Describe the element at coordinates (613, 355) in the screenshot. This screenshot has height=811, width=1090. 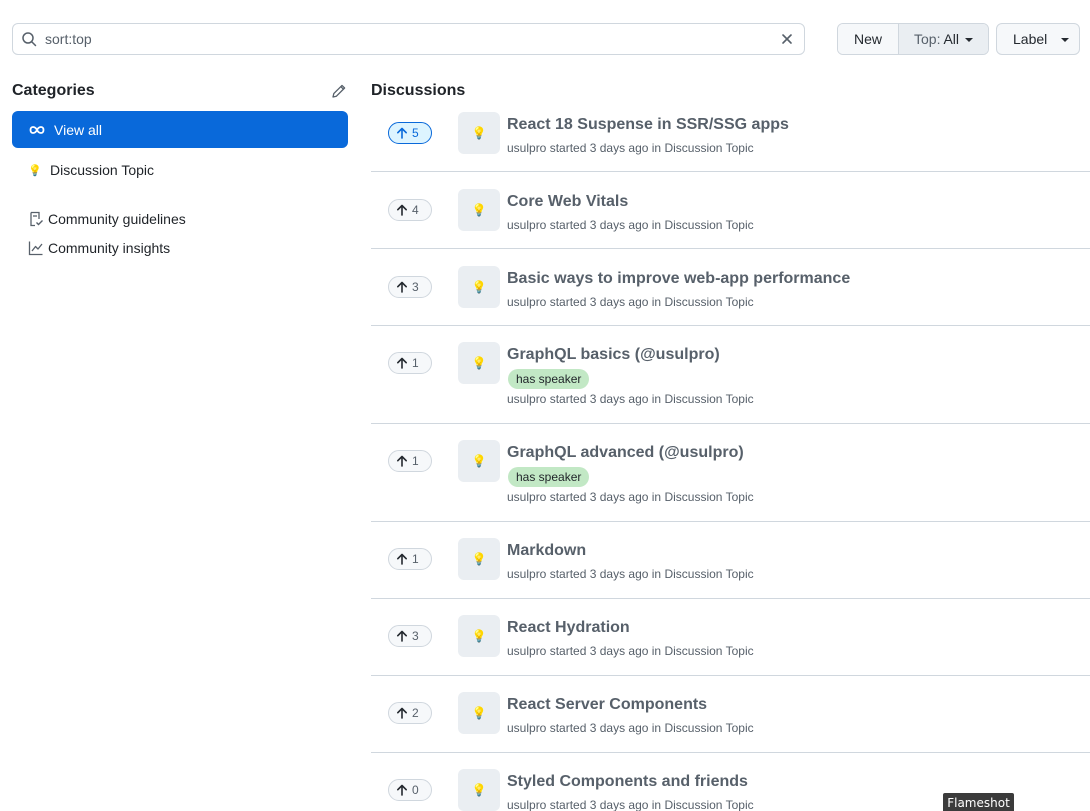
I see `discussion-title: GraphQL basics (@usulpro)` at that location.